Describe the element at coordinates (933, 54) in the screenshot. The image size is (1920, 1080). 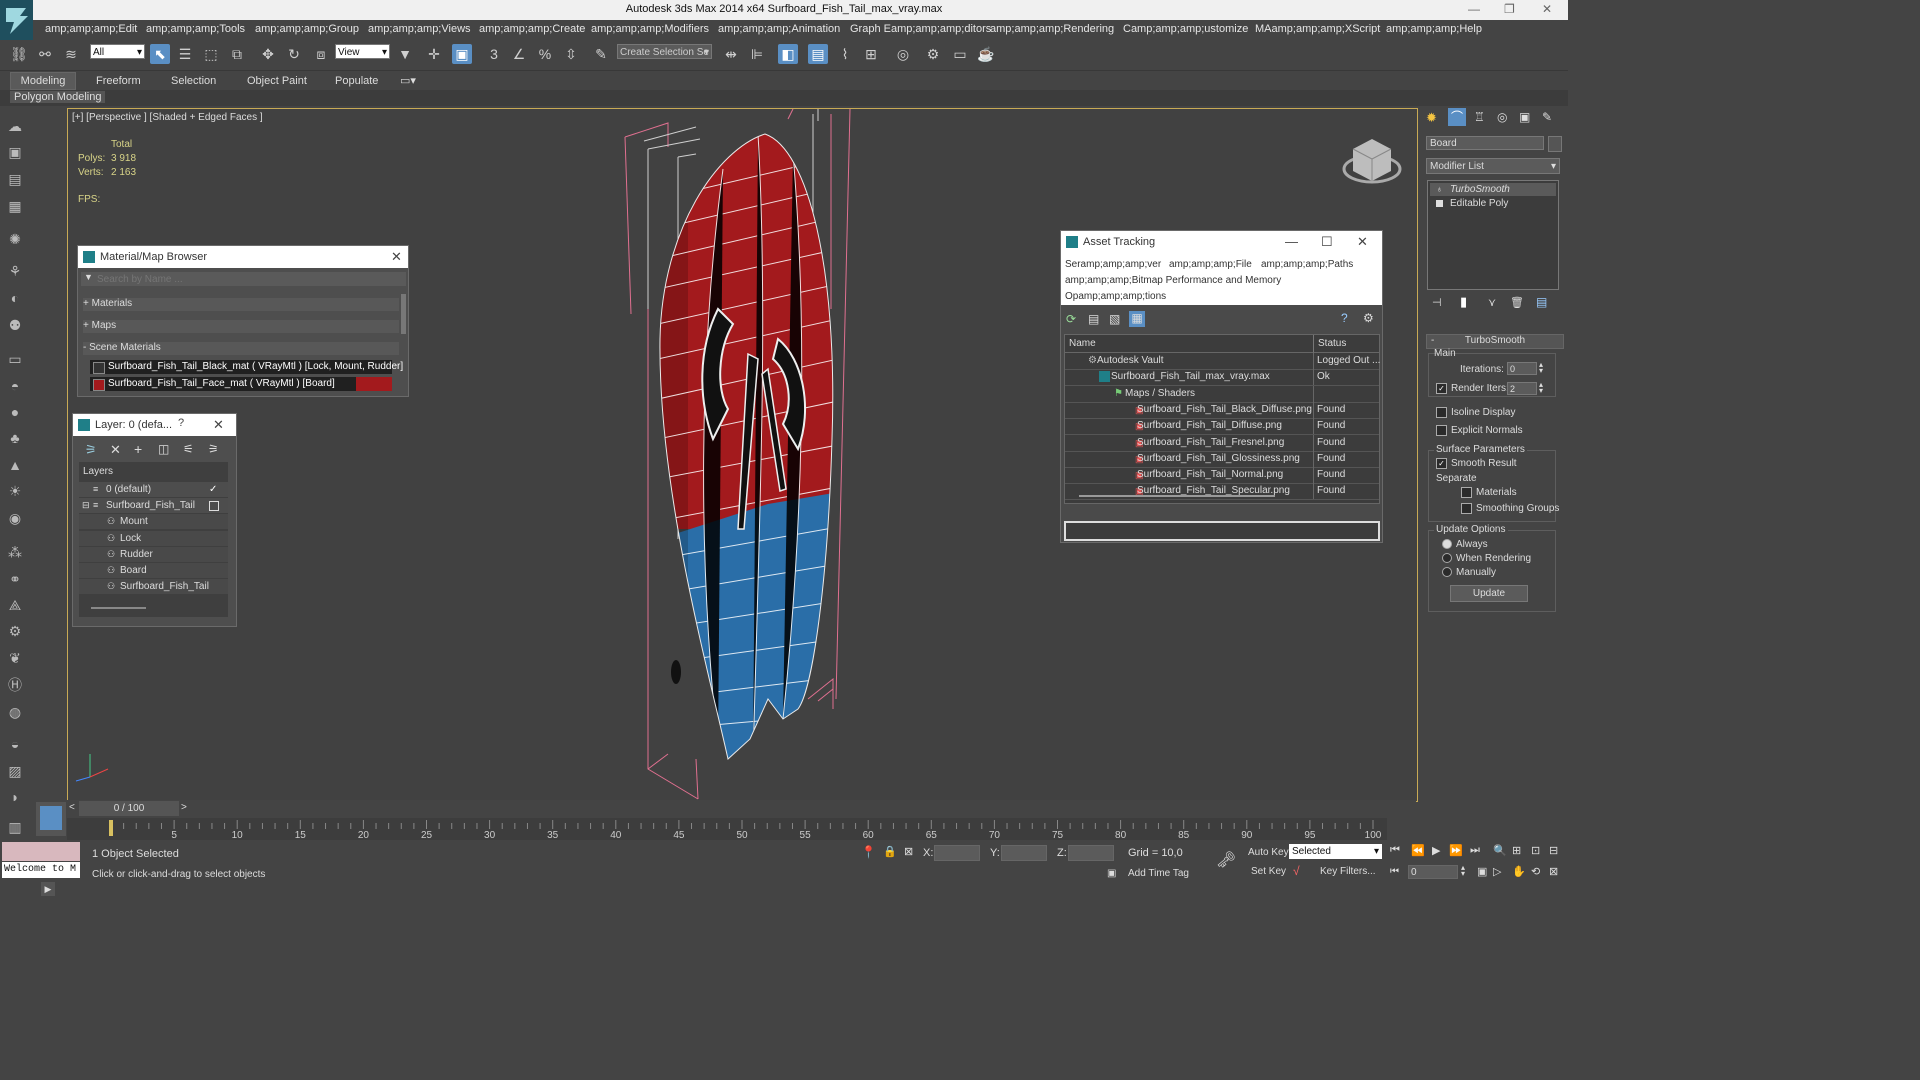
I see `render-setup-icon: ⚙` at that location.